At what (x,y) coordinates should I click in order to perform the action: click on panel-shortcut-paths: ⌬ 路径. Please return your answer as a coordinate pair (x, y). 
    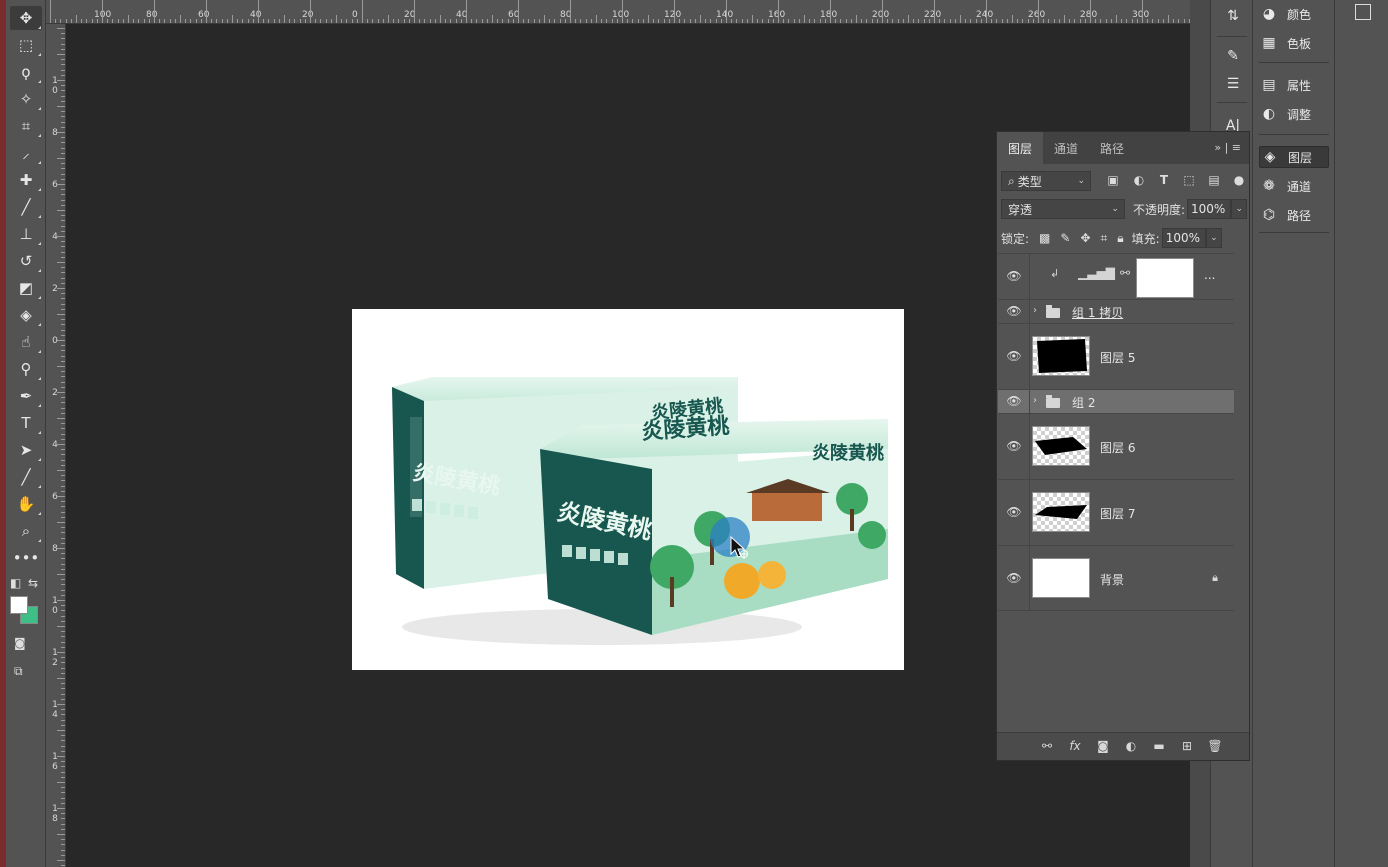
    Looking at the image, I should click on (1294, 215).